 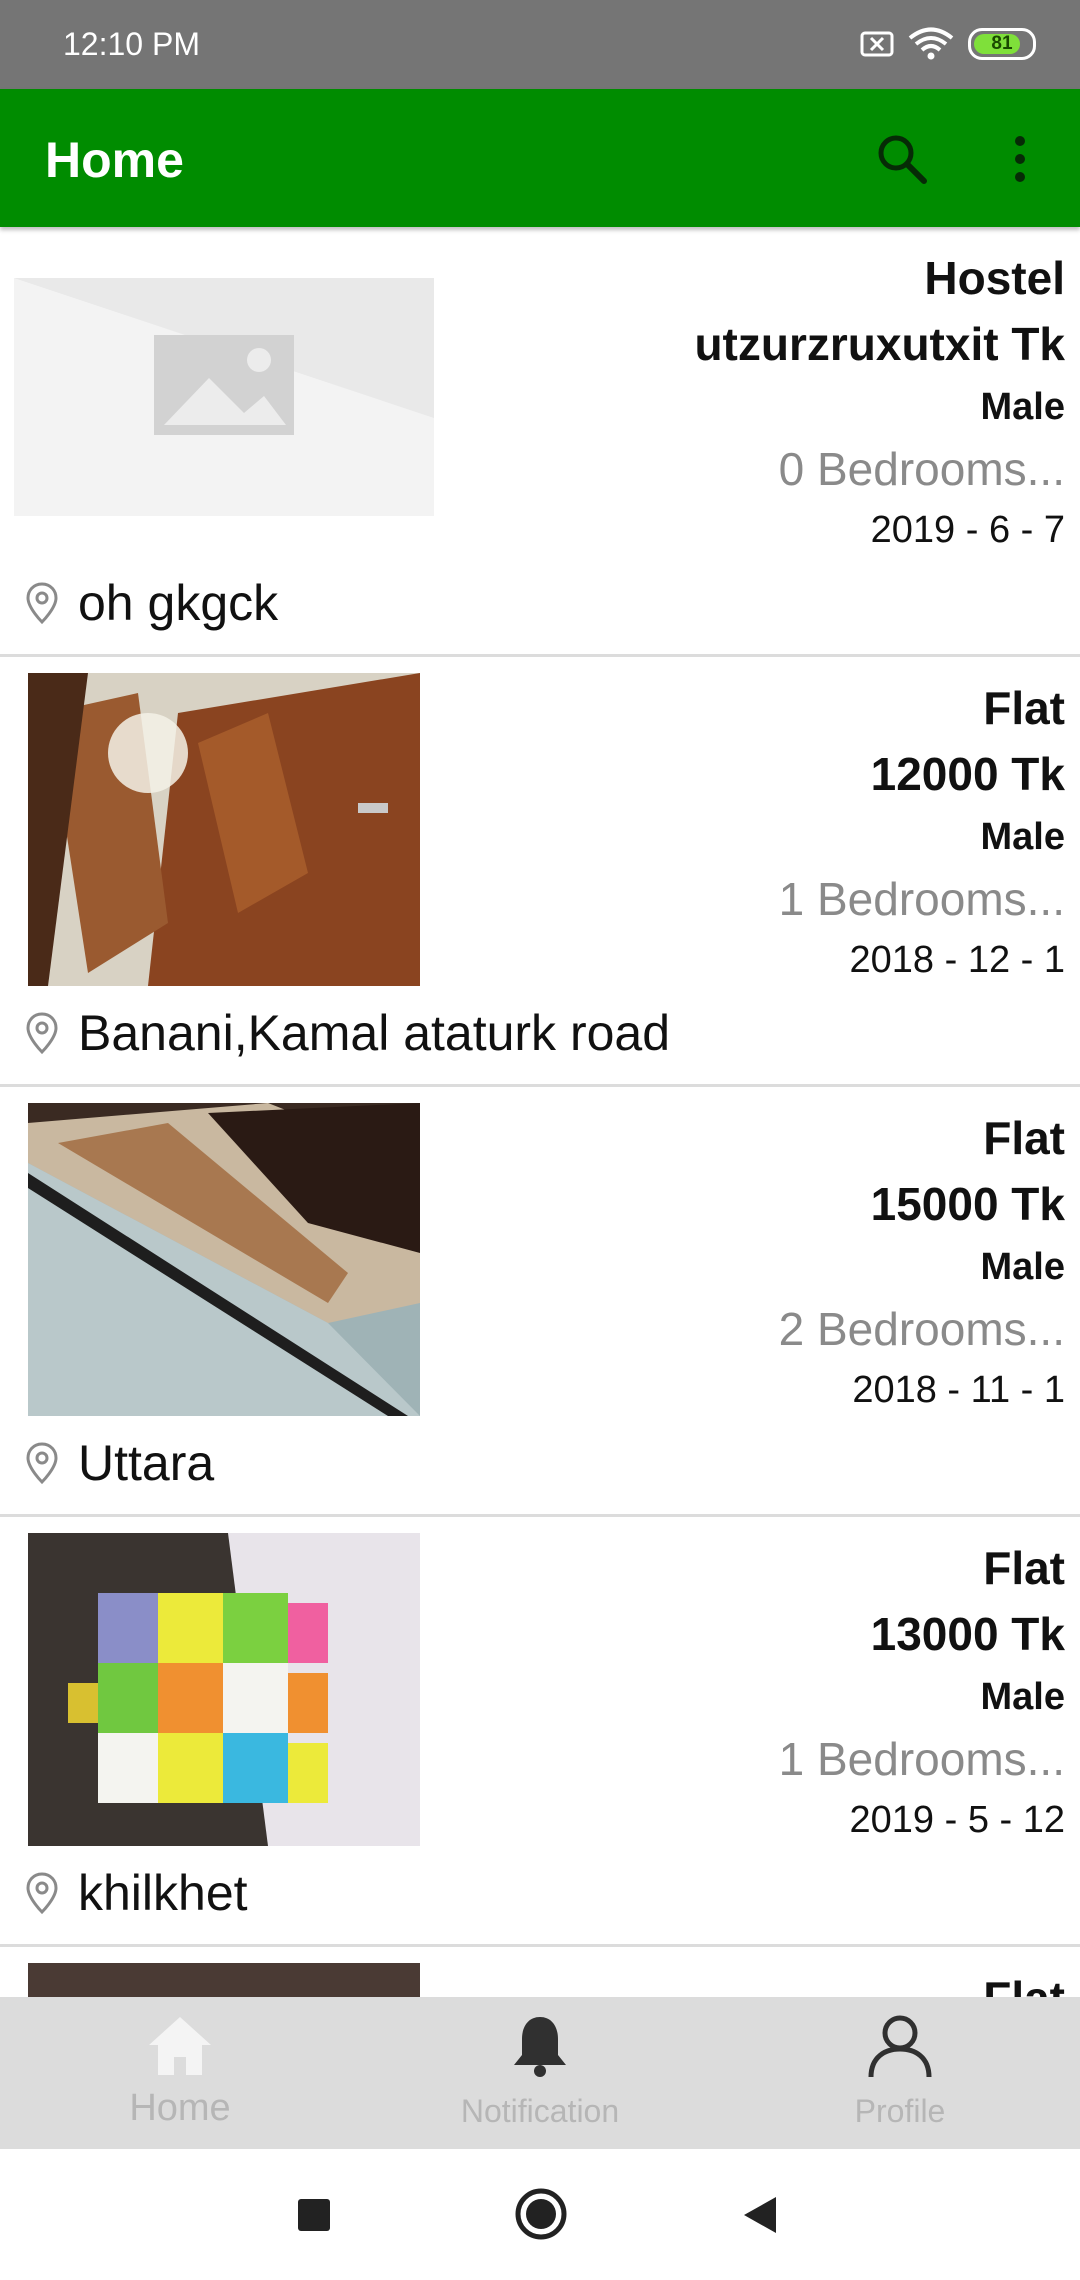 I want to click on listing-card: Flat, so click(x=540, y=1972).